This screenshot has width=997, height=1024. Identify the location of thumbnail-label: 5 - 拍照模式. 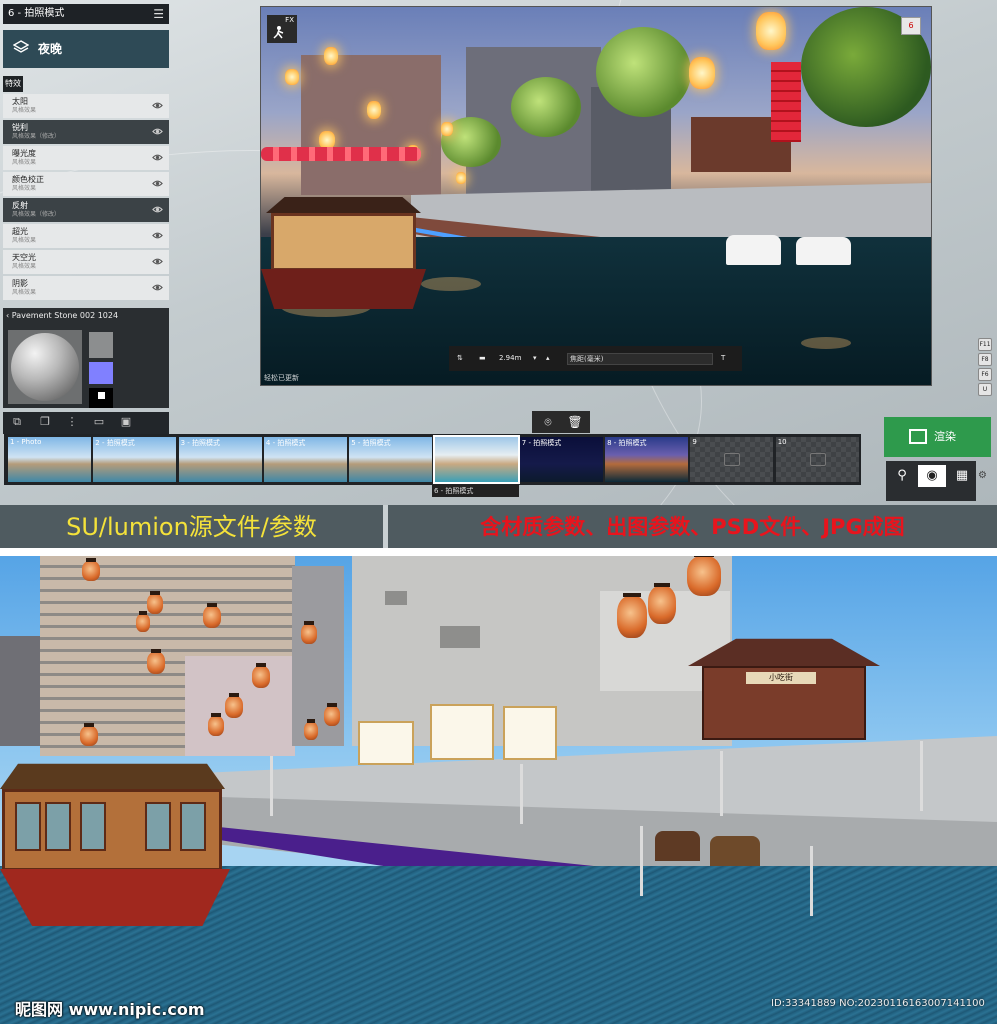
(371, 443).